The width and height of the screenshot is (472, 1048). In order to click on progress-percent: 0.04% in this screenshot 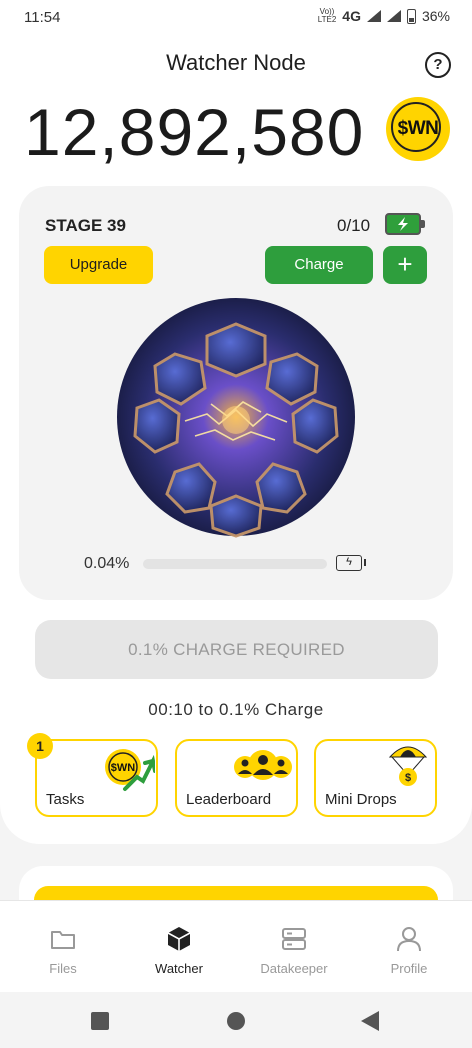, I will do `click(107, 563)`.